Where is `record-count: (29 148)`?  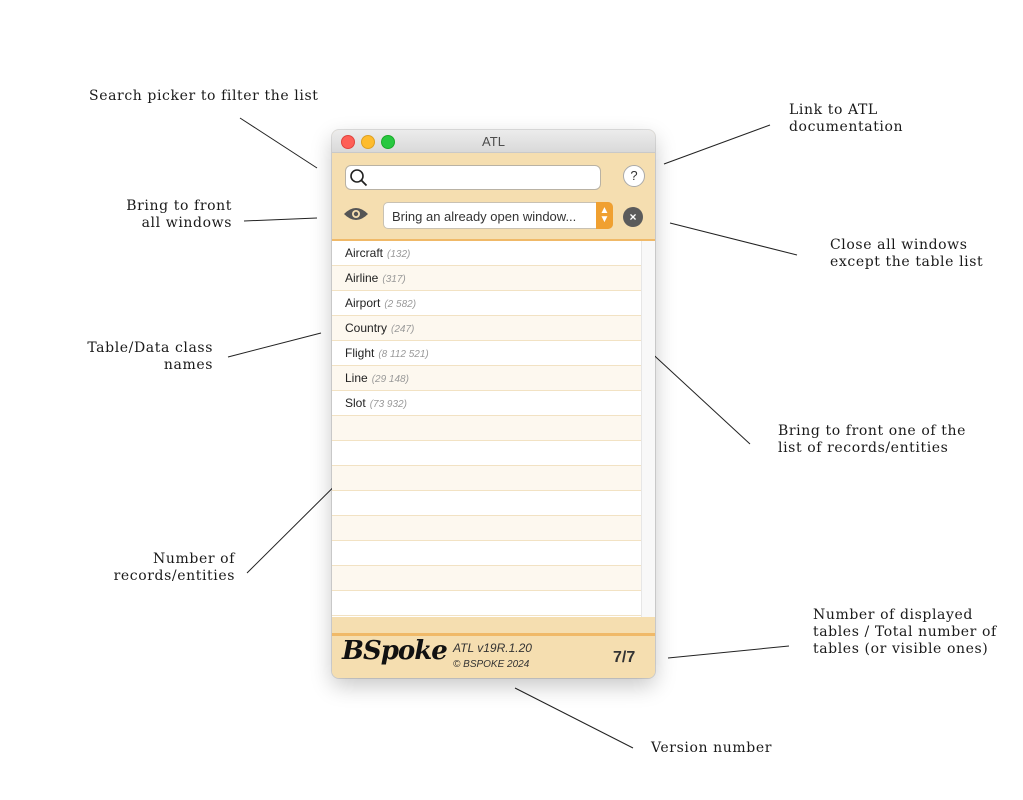 record-count: (29 148) is located at coordinates (390, 379).